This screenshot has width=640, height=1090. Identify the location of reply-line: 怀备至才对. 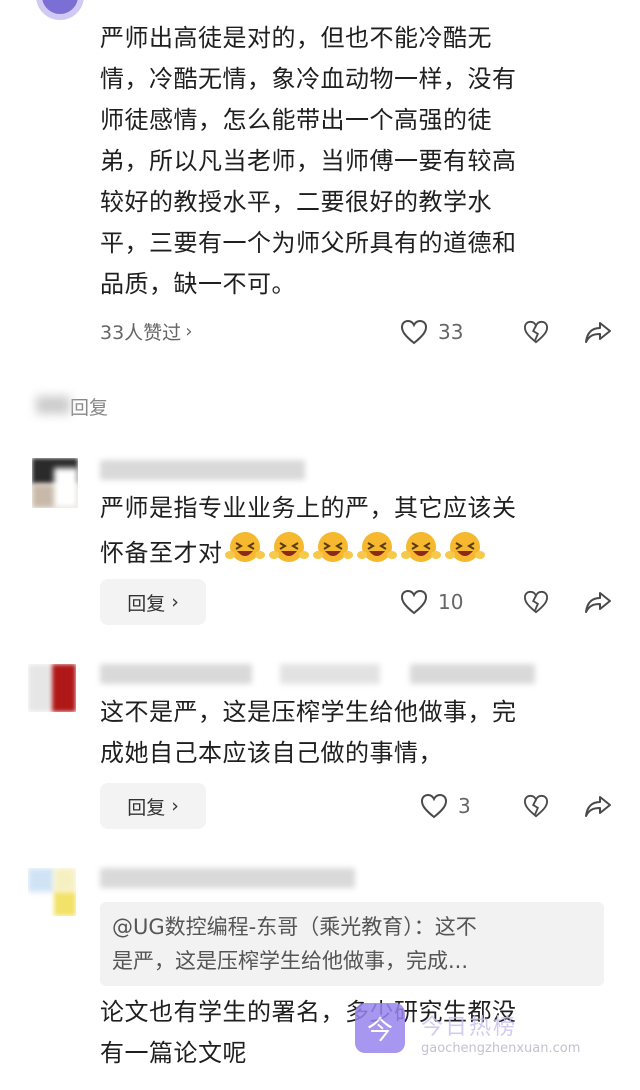
(161, 553).